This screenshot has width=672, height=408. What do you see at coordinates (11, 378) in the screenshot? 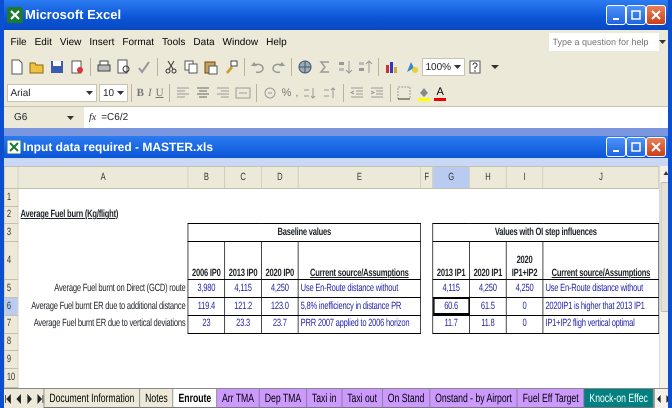
I see `row-header: 10` at bounding box center [11, 378].